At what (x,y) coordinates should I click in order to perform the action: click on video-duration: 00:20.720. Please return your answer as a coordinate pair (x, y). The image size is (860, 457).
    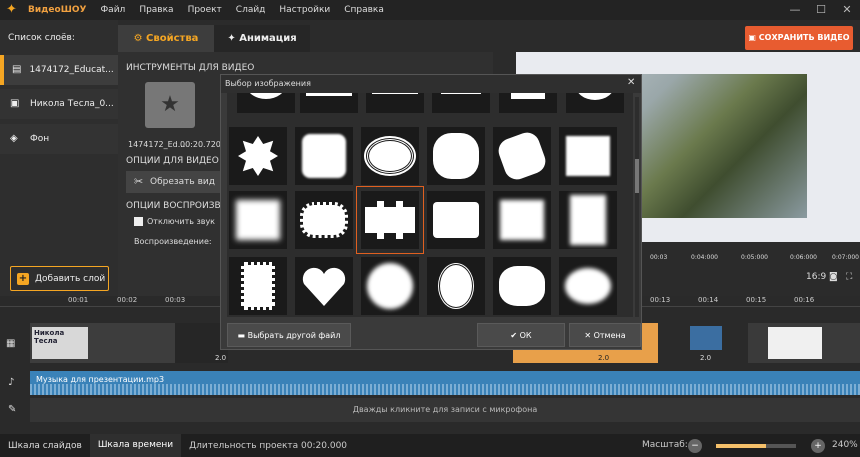
    Looking at the image, I should click on (200, 144).